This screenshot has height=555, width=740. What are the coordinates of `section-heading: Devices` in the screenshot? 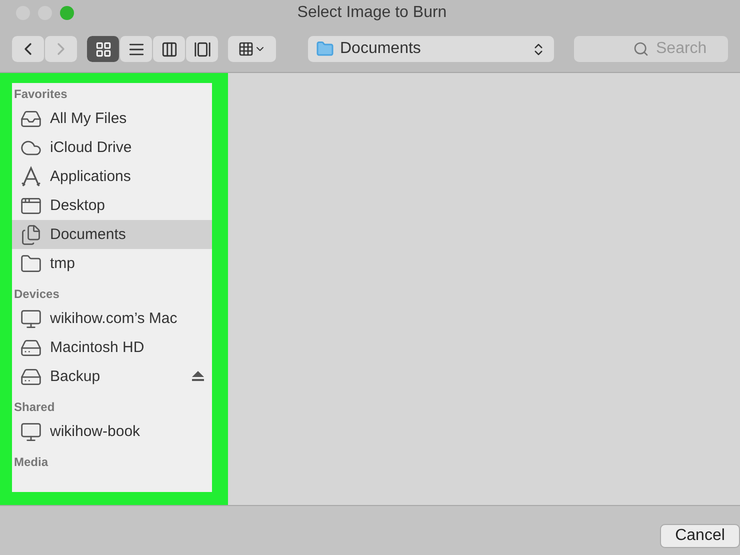 It's located at (37, 294).